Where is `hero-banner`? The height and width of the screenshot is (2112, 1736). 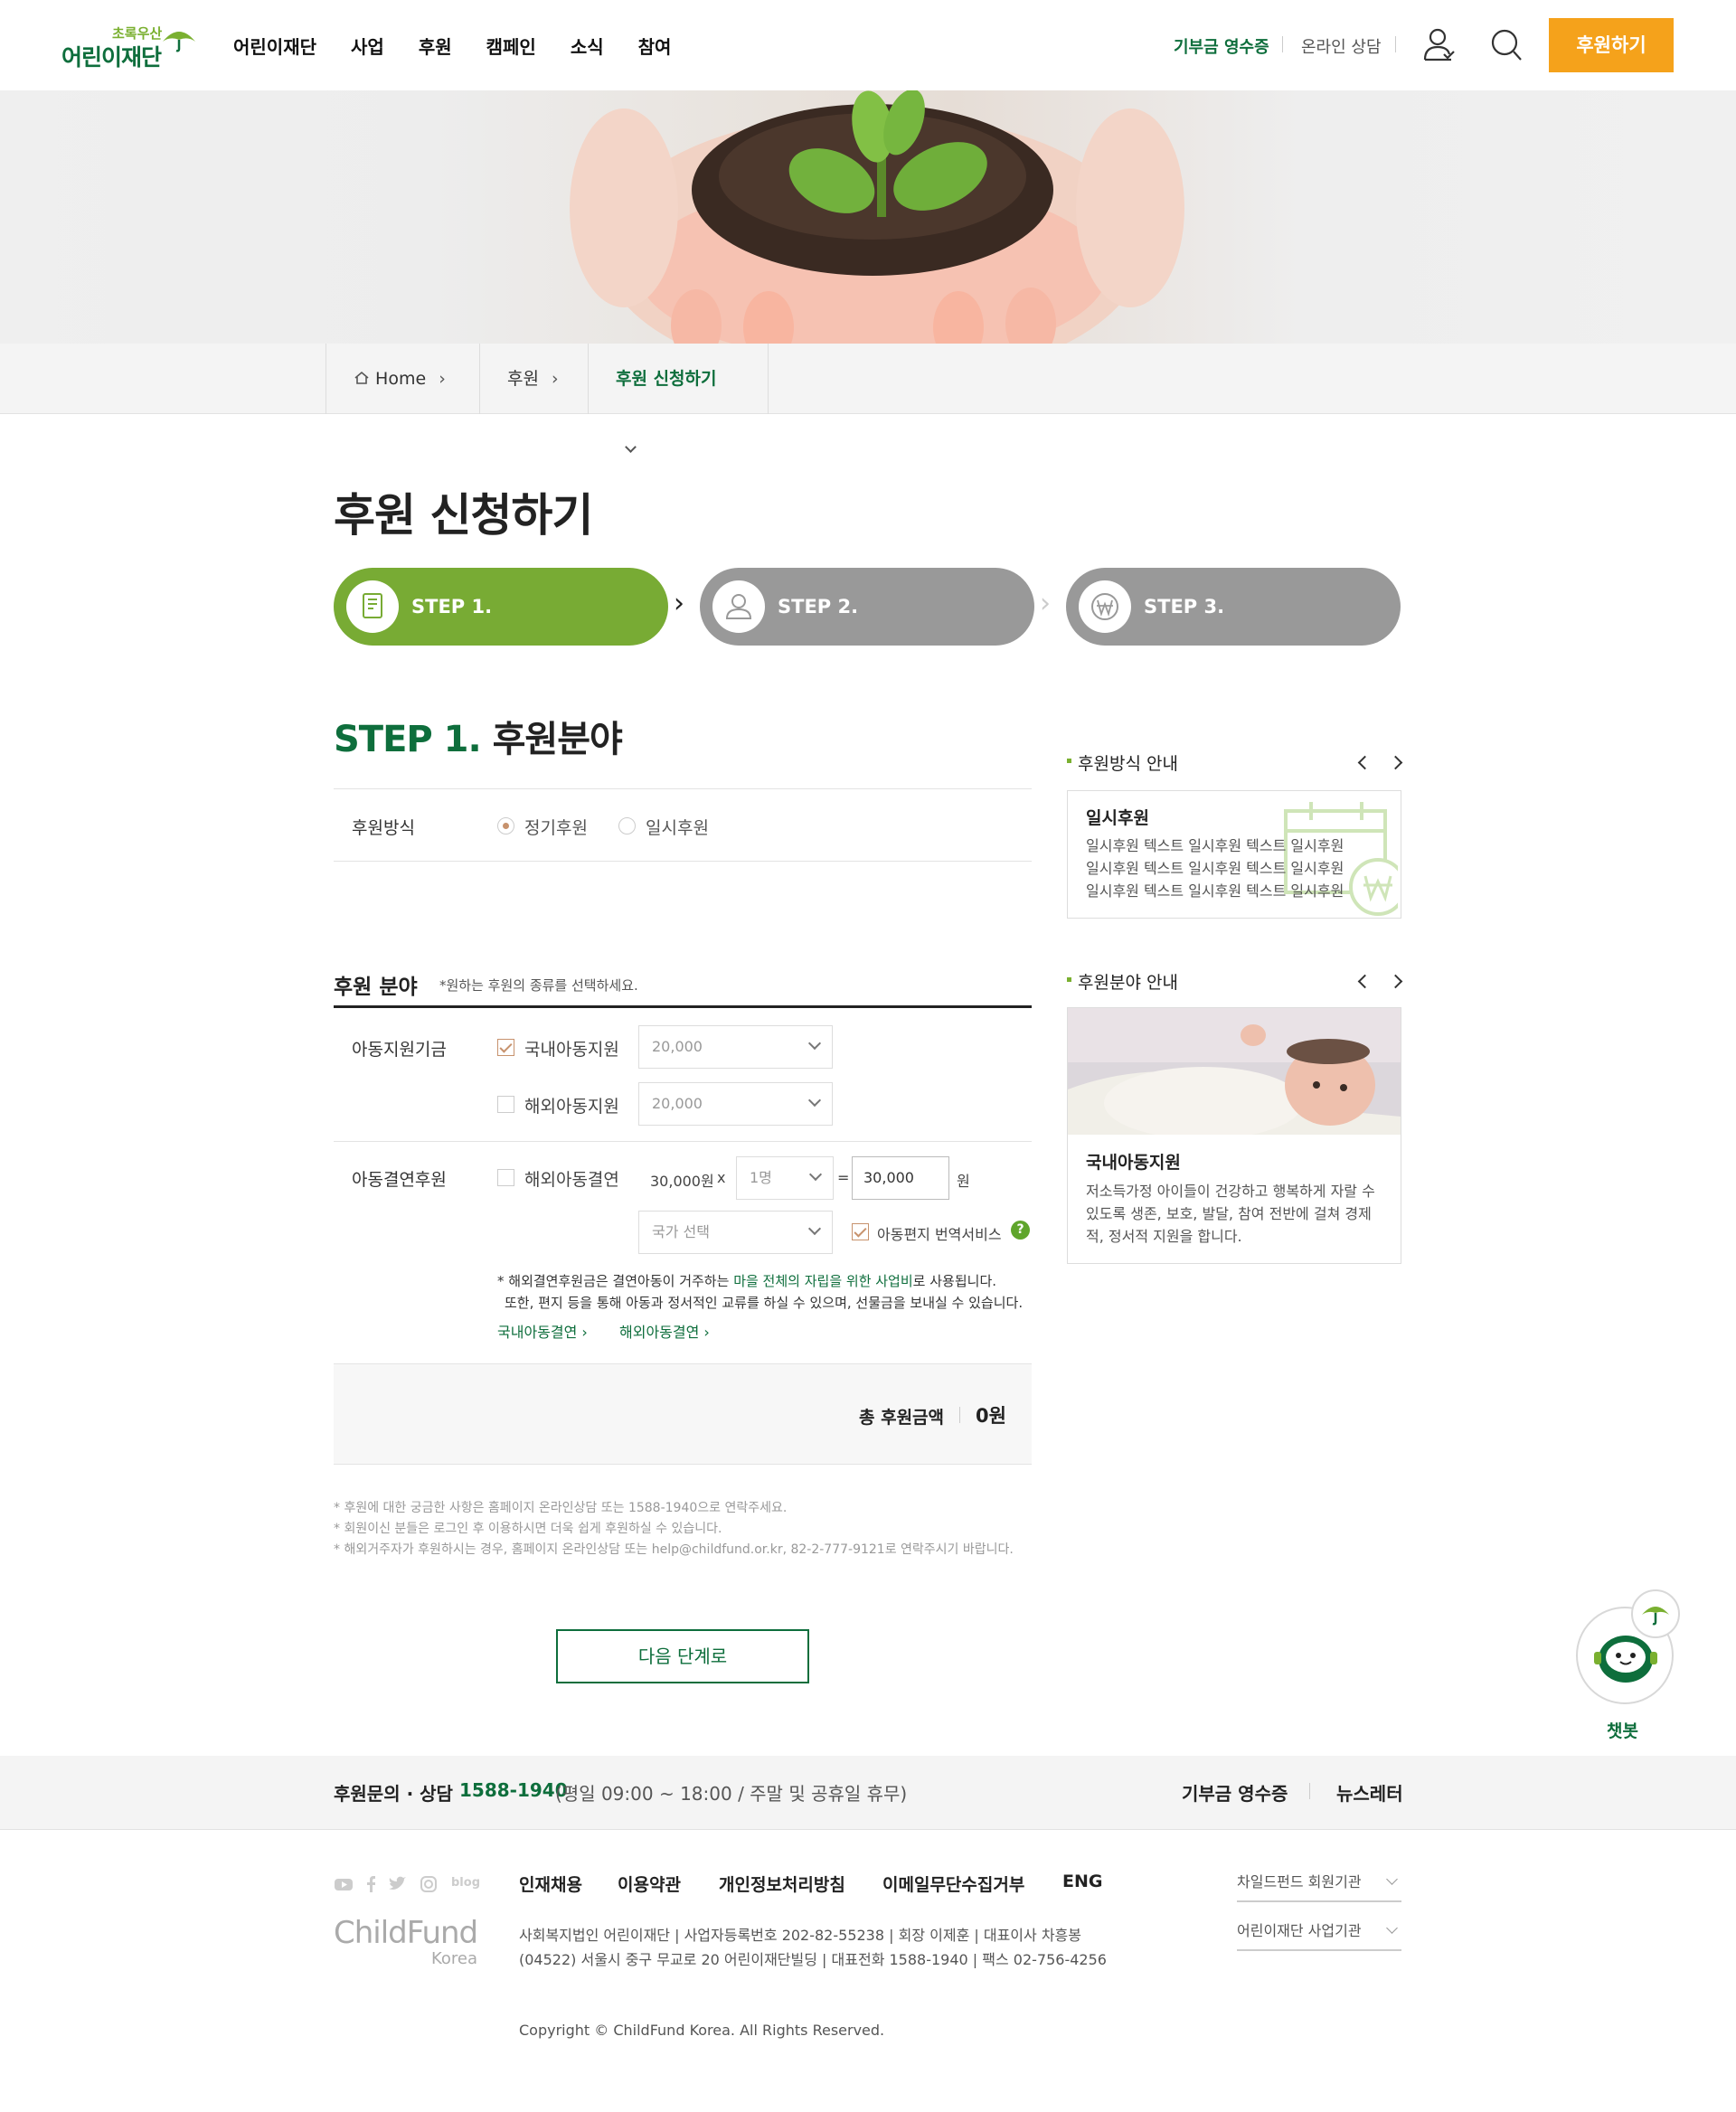
hero-banner is located at coordinates (868, 217).